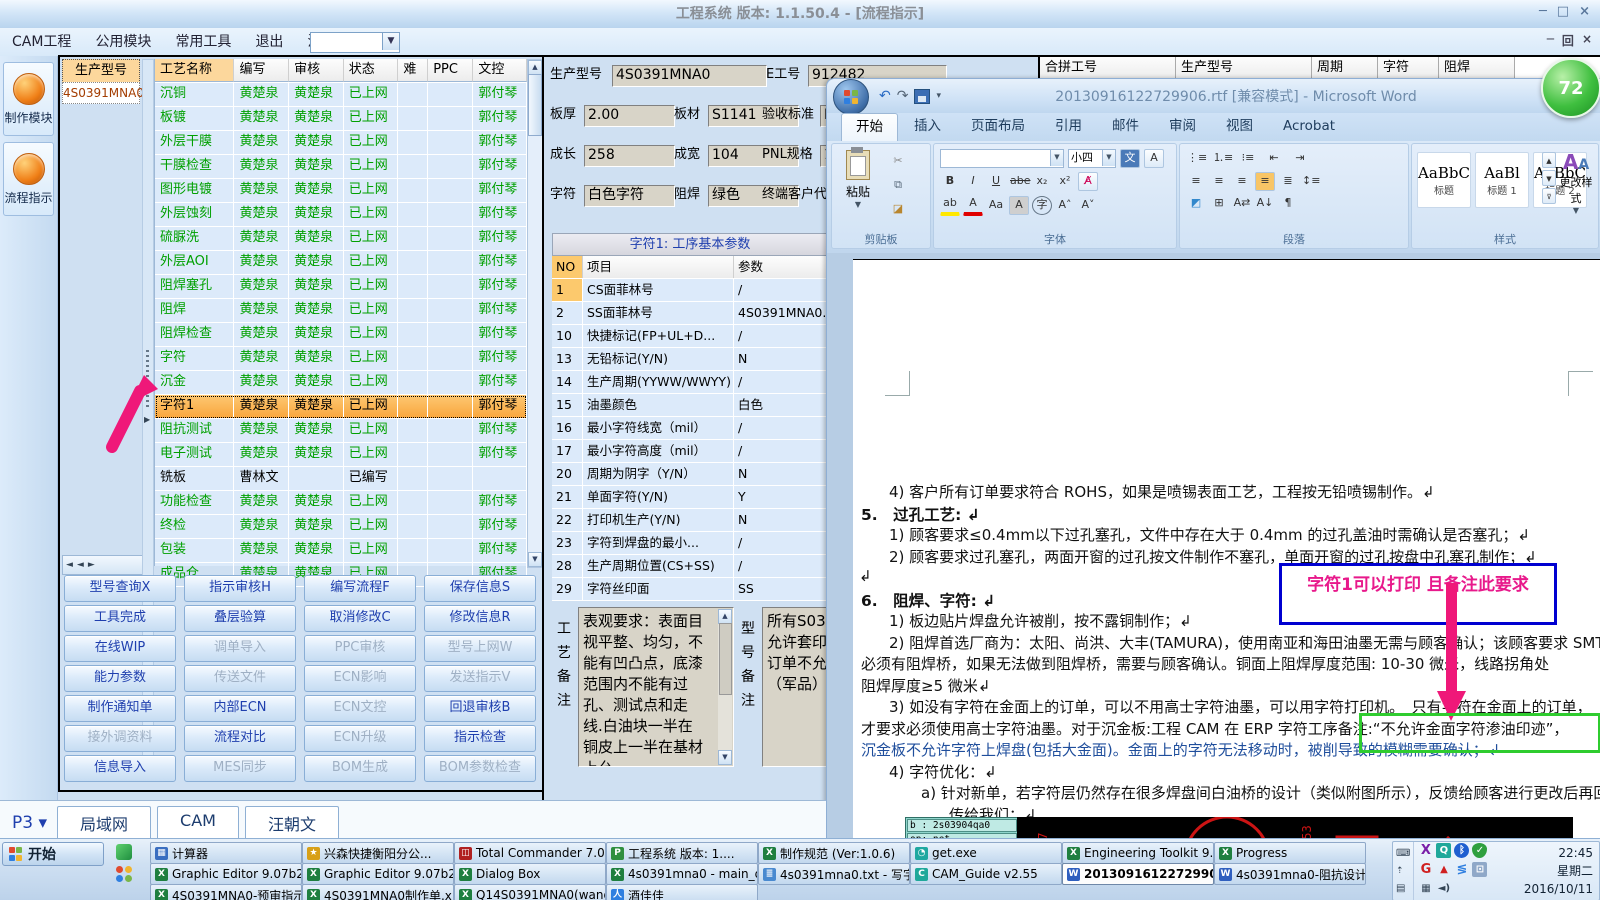 This screenshot has width=1600, height=900. What do you see at coordinates (998, 127) in the screenshot?
I see `tab-页面布局: 页面布局` at bounding box center [998, 127].